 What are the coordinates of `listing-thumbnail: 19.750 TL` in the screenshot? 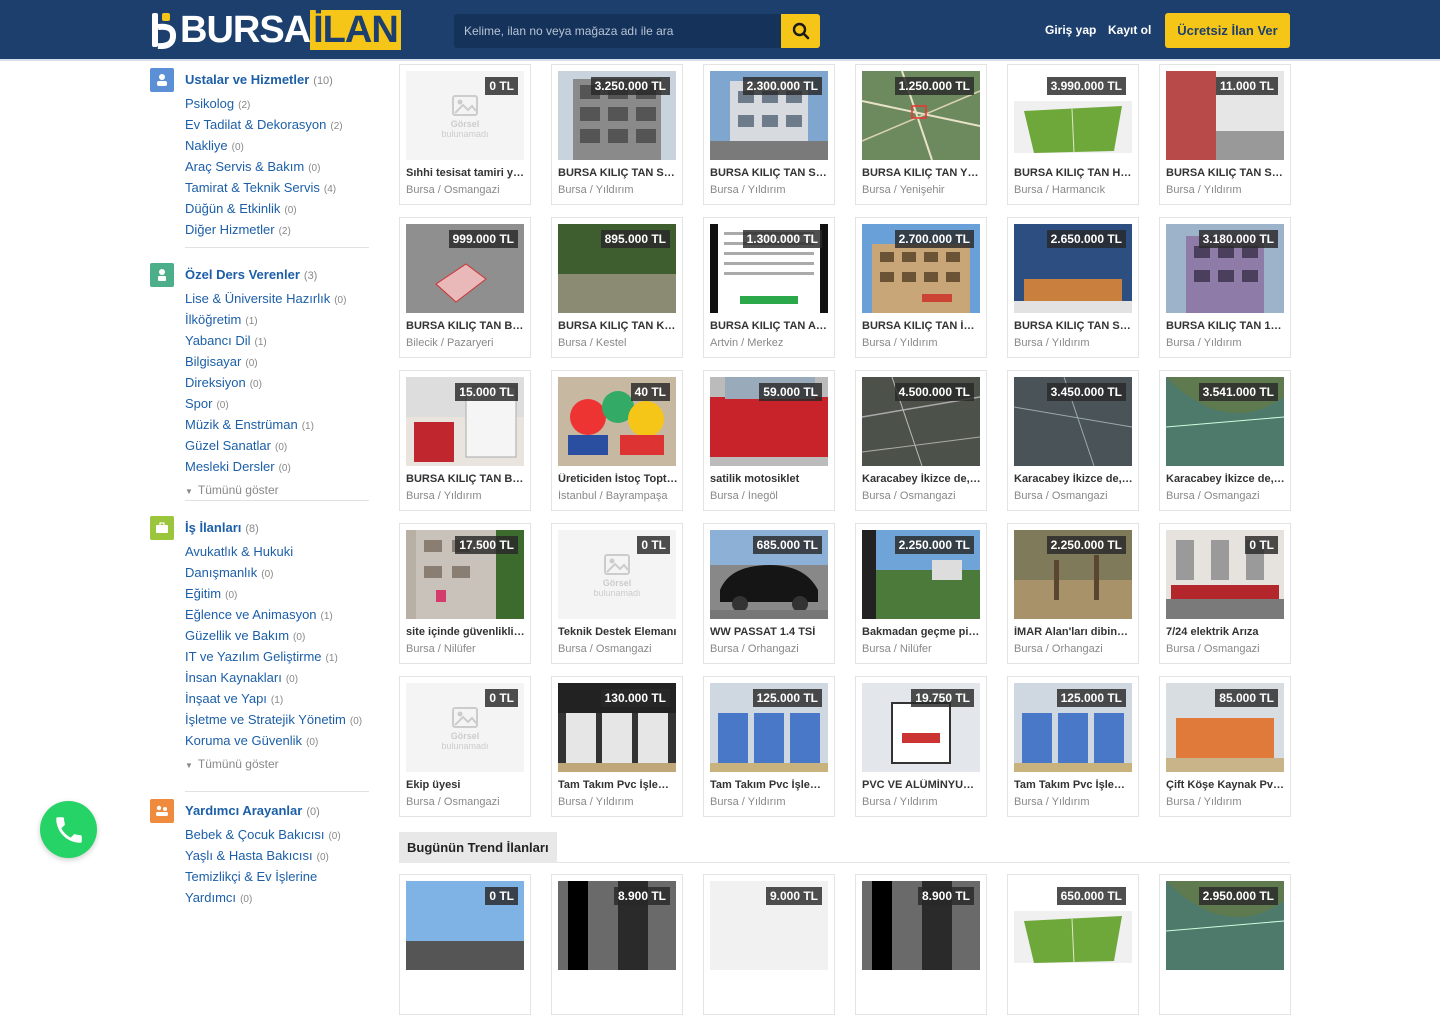 It's located at (921, 727).